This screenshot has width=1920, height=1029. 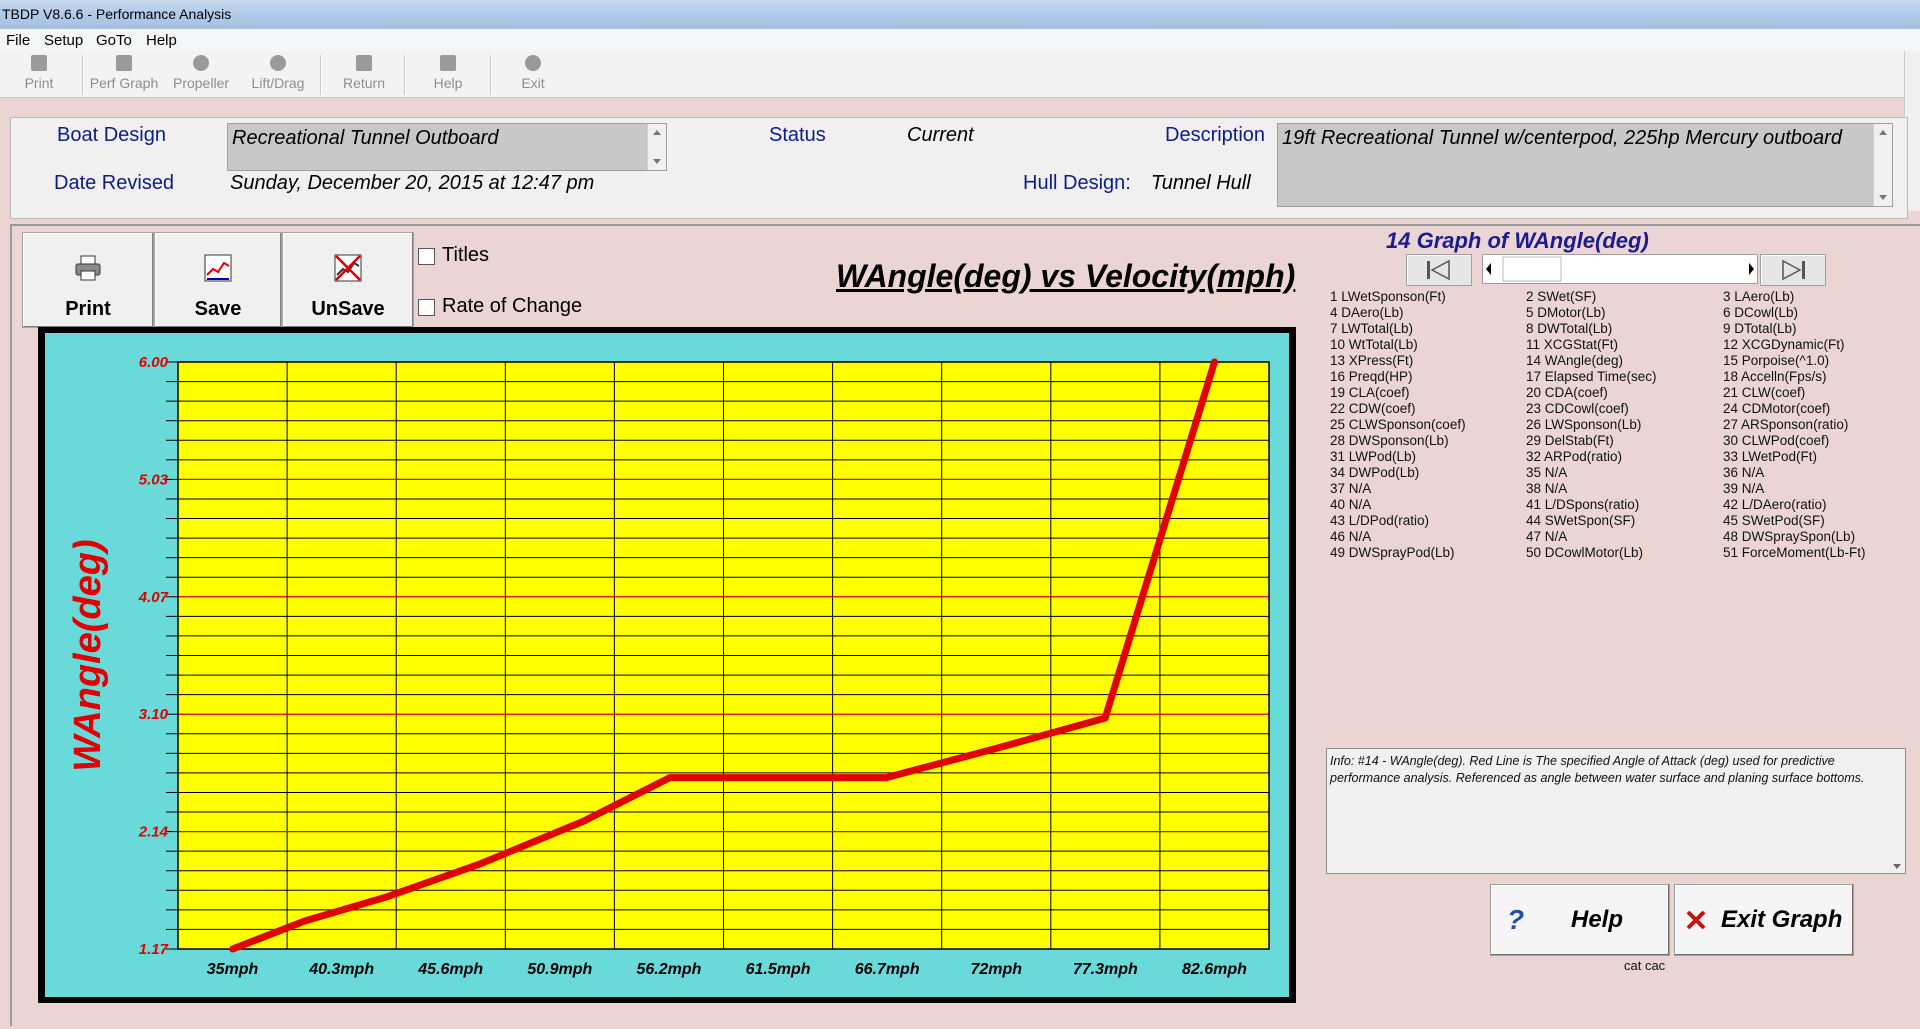 What do you see at coordinates (348, 280) in the screenshot?
I see `graph-unsave-button: UnSave` at bounding box center [348, 280].